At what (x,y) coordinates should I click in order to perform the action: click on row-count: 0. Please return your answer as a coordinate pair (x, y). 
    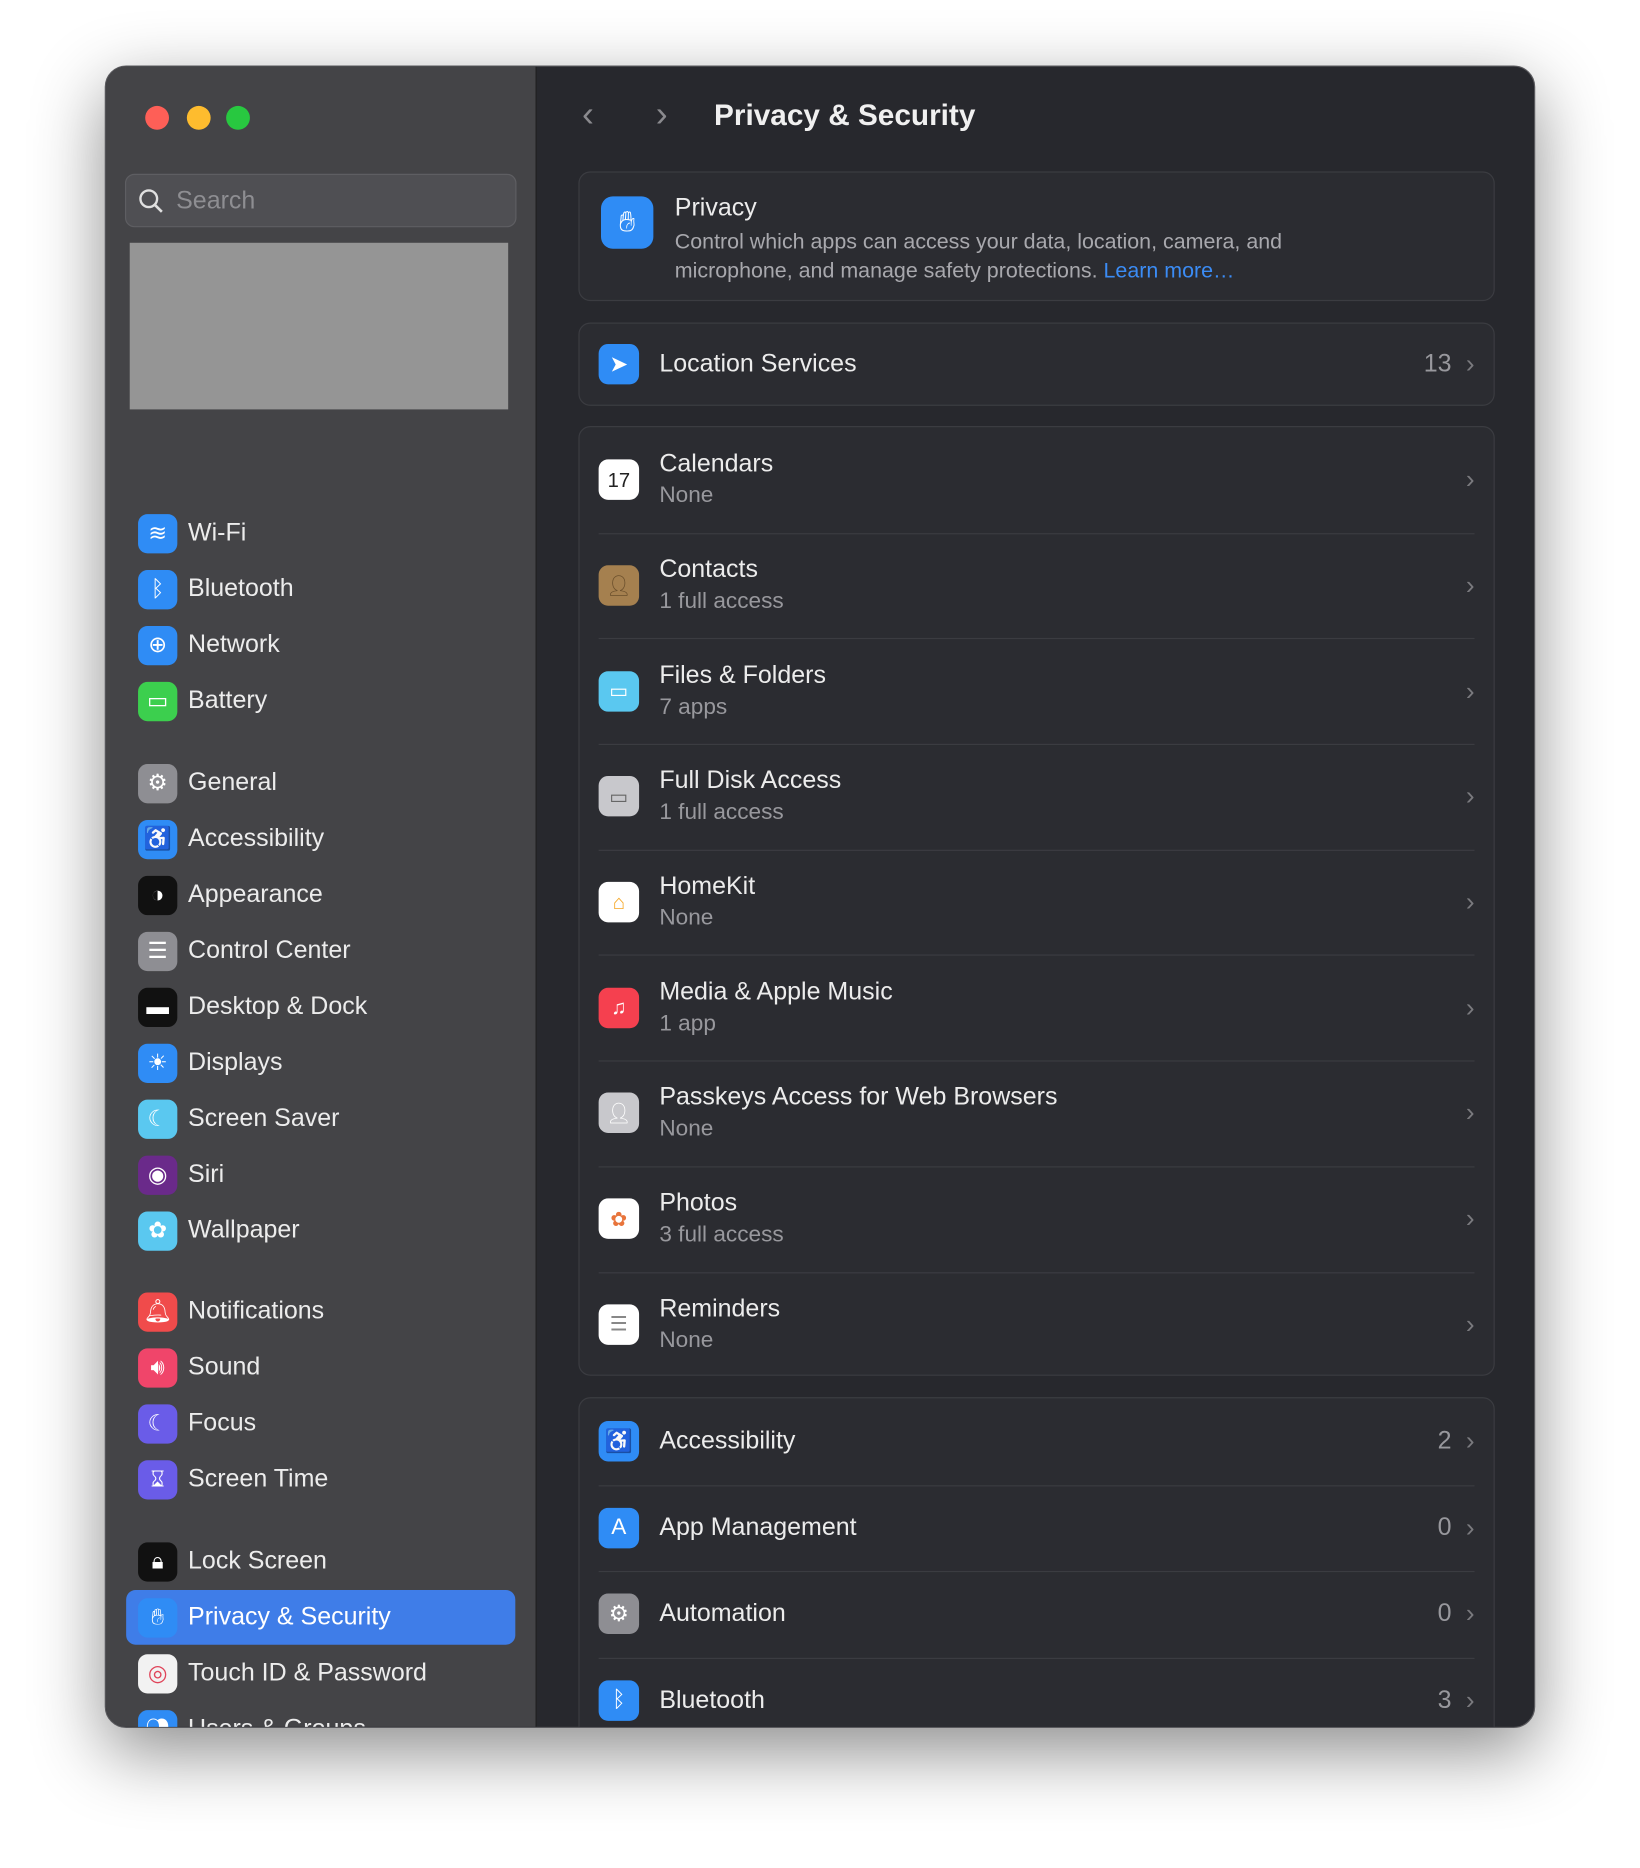
    Looking at the image, I should click on (1444, 1527).